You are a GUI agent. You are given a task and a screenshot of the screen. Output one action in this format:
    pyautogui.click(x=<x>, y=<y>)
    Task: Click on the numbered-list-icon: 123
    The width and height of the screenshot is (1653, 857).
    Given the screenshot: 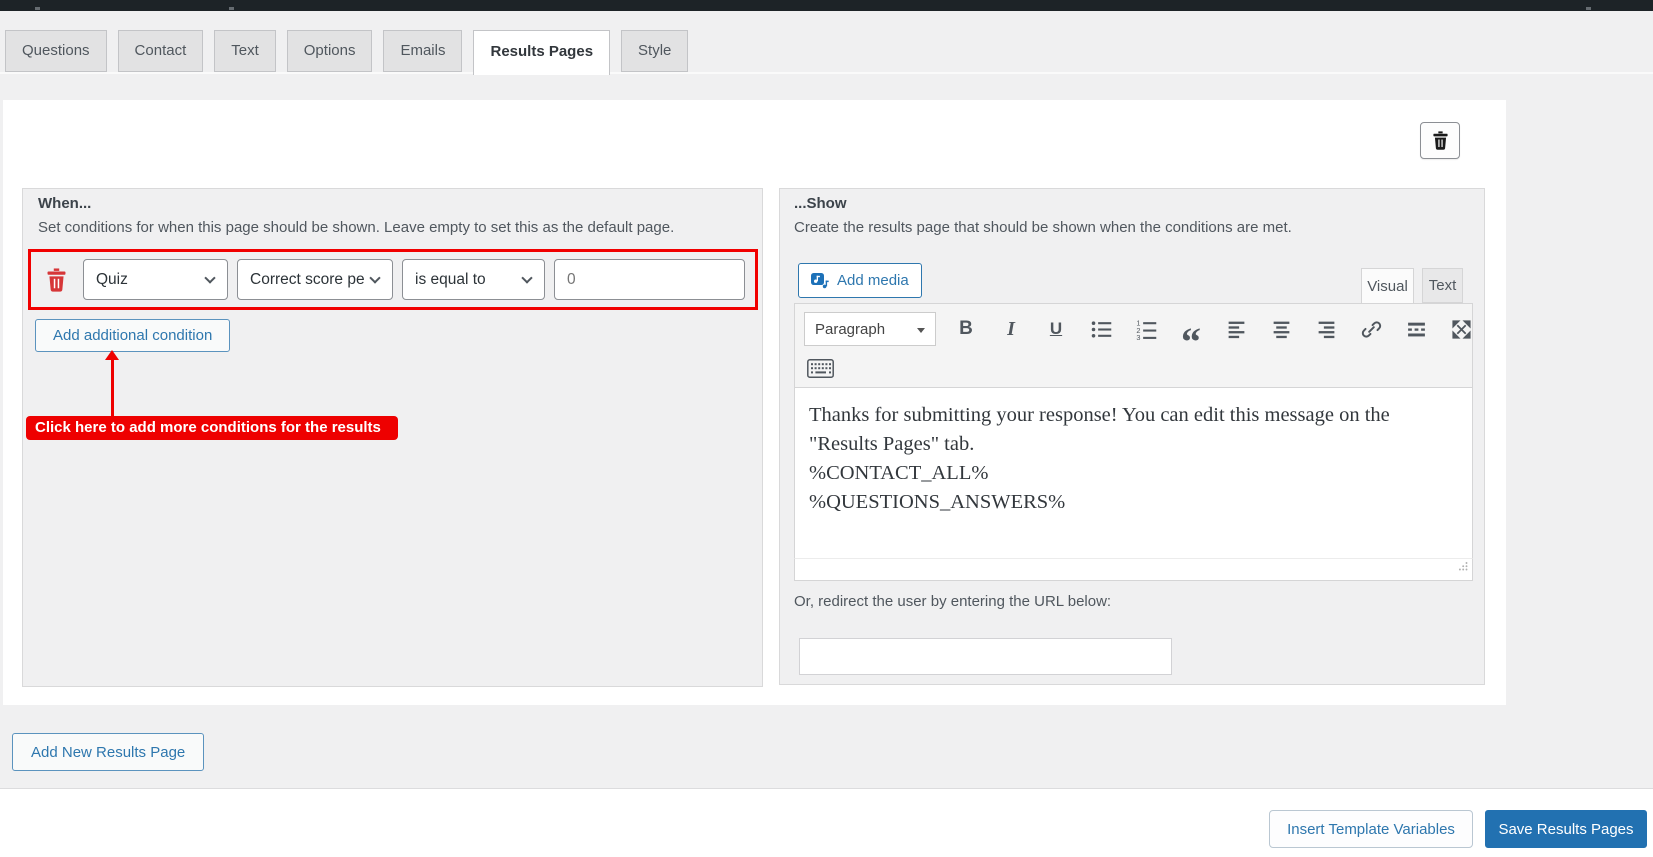 What is the action you would take?
    pyautogui.click(x=1146, y=329)
    